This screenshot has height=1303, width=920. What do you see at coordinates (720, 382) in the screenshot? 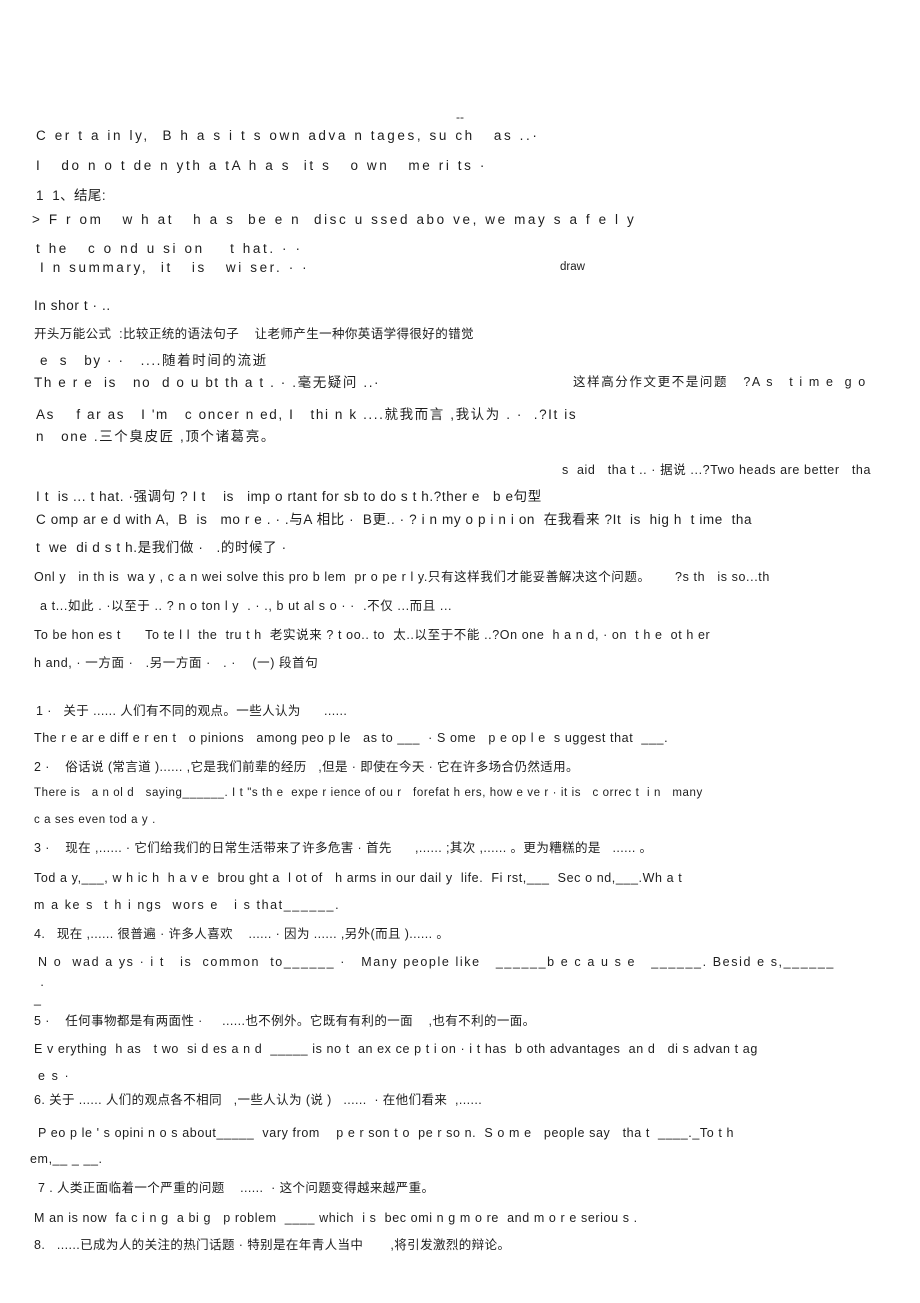
I see `text-line-right-note: 这样高分作文更不是问题 ?A s t i m e g o` at bounding box center [720, 382].